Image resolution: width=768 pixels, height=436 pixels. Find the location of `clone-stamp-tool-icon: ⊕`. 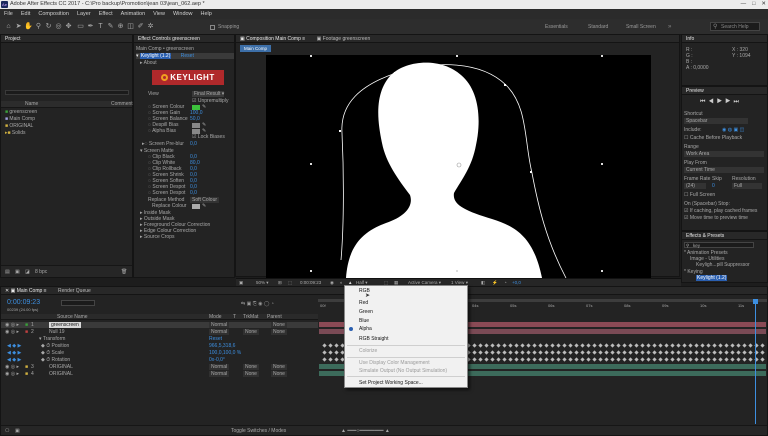

clone-stamp-tool-icon: ⊕ is located at coordinates (120, 26).